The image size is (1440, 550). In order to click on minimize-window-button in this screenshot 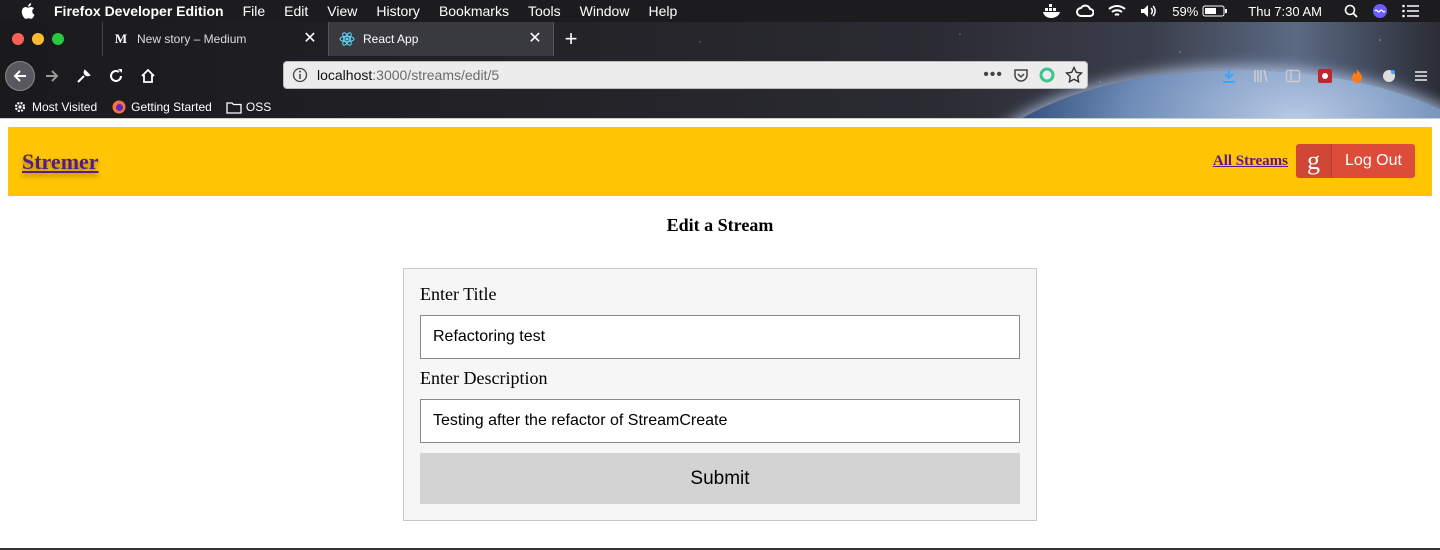, I will do `click(38, 39)`.